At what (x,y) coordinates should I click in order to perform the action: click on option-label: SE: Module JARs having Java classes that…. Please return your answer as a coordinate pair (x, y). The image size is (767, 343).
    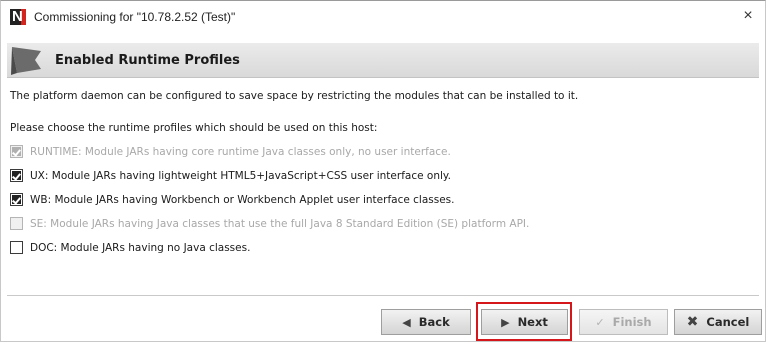
    Looking at the image, I should click on (280, 223).